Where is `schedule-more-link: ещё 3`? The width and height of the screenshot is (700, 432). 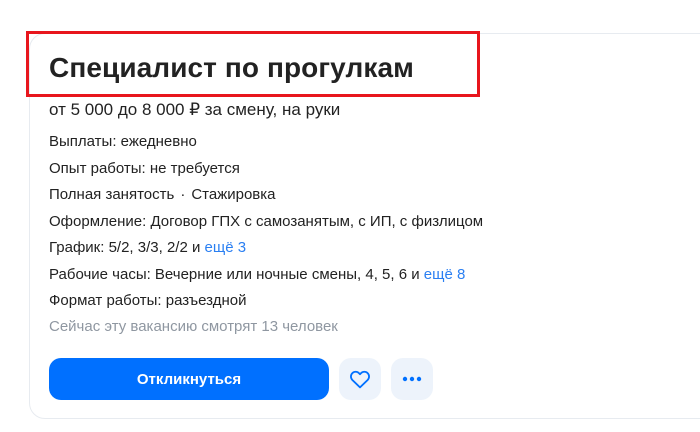
schedule-more-link: ещё 3 is located at coordinates (226, 247).